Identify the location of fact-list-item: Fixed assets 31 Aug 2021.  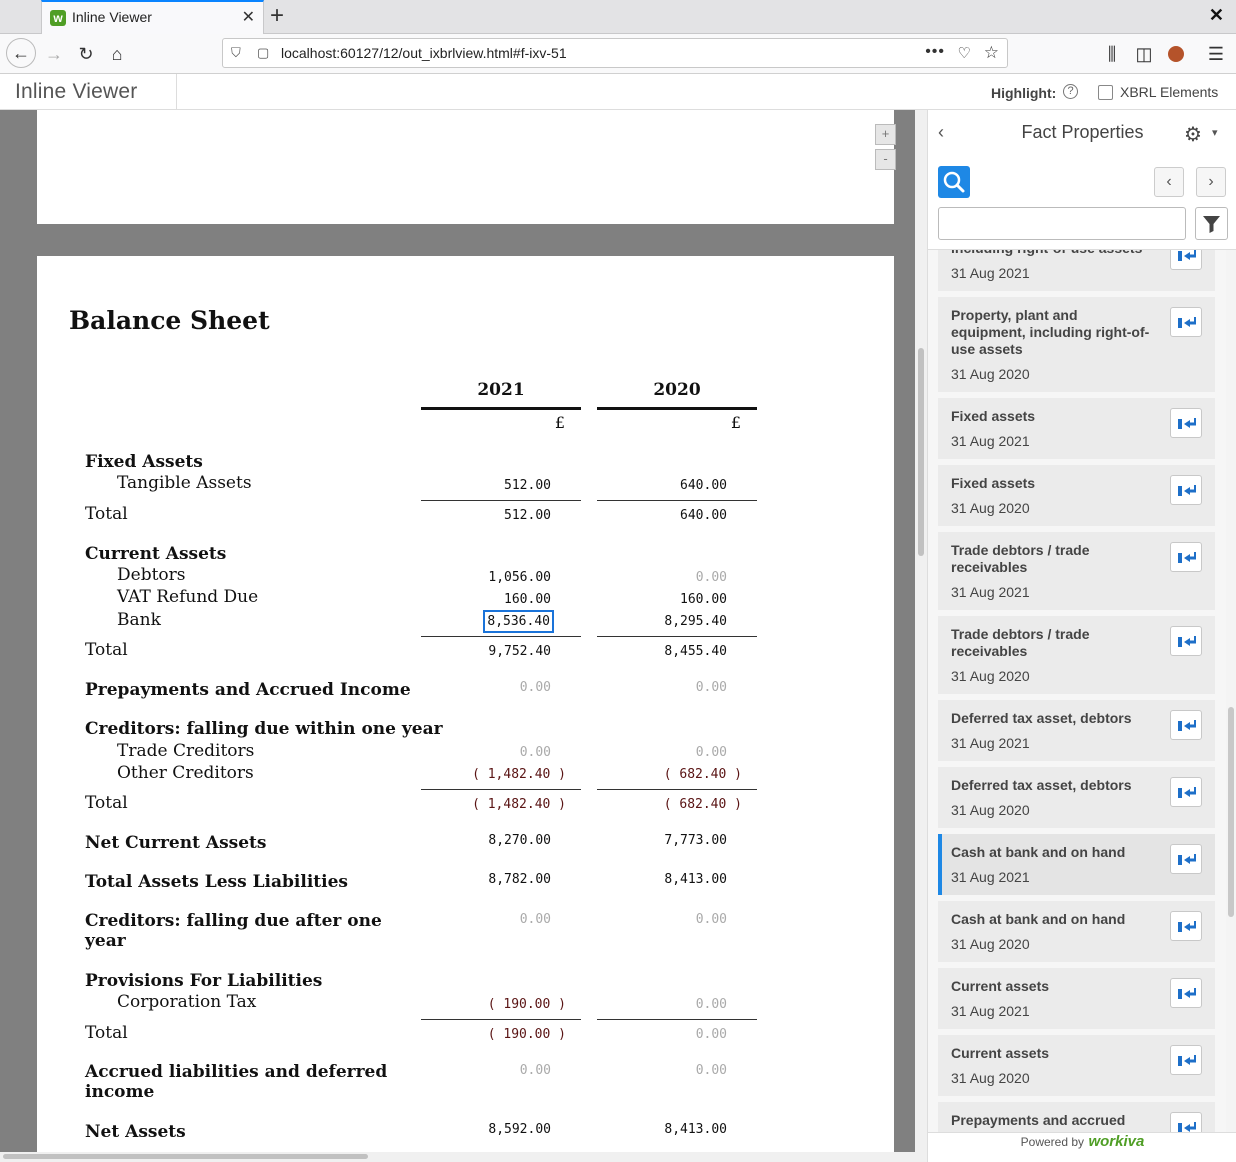
(1076, 428).